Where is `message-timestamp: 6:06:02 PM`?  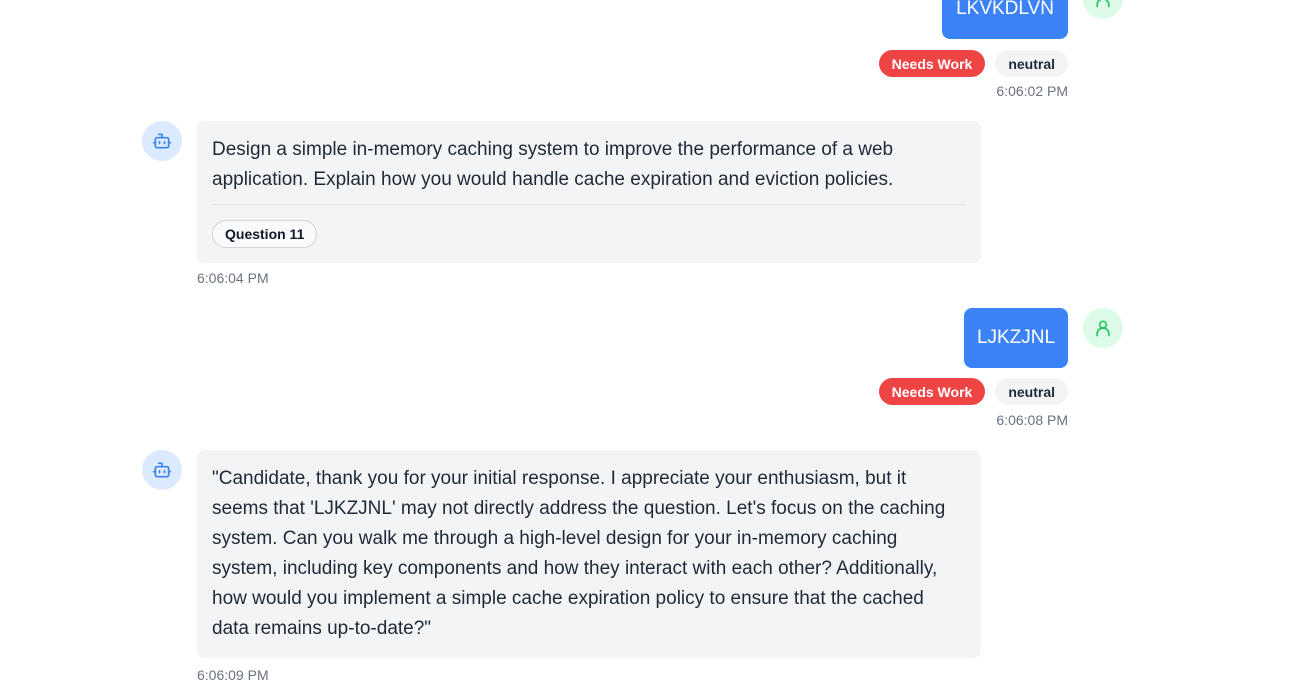
message-timestamp: 6:06:02 PM is located at coordinates (1032, 91).